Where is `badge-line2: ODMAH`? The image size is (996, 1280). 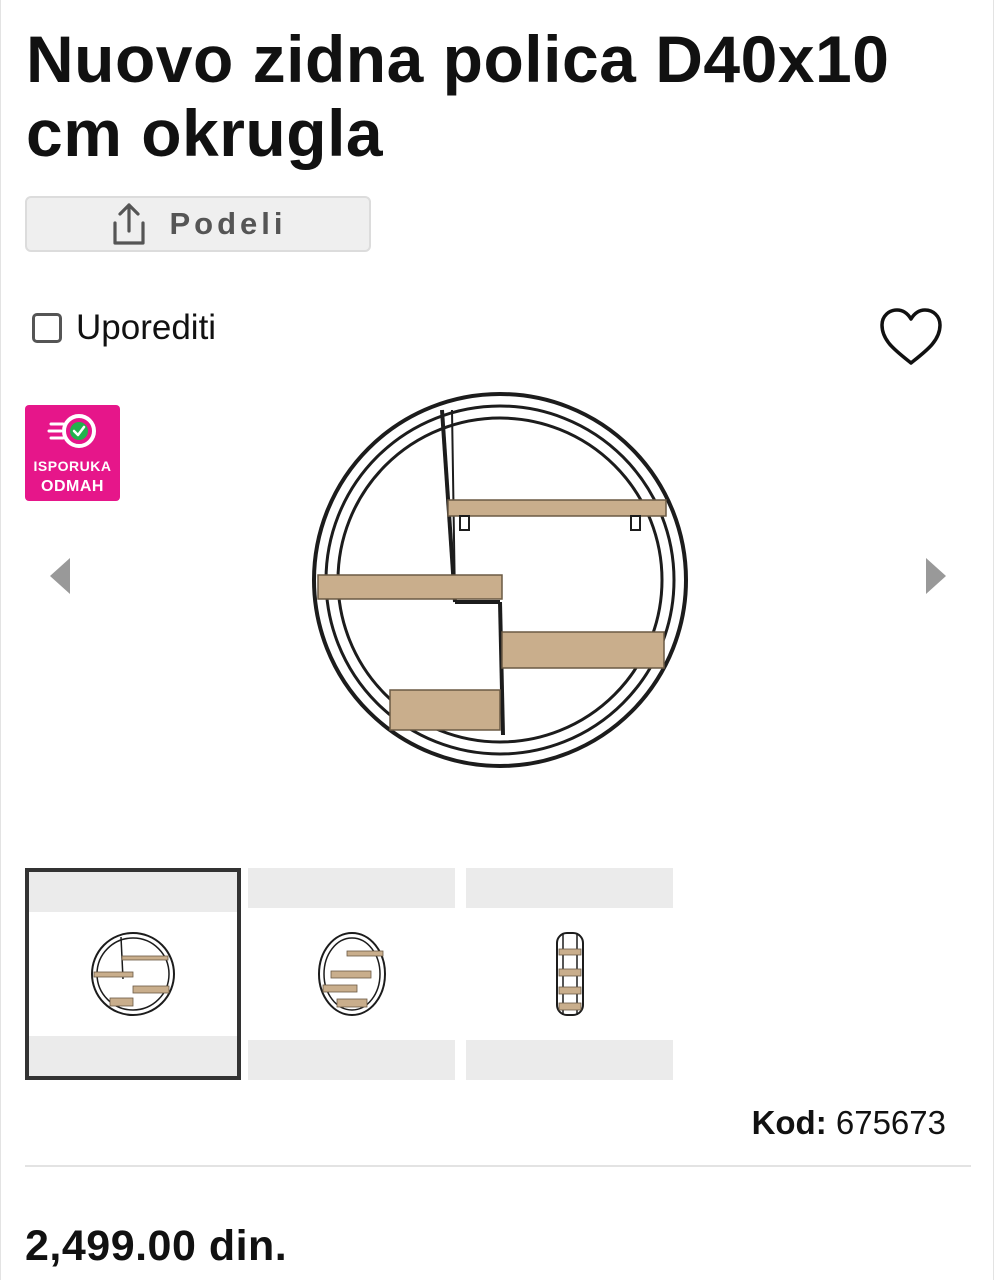
badge-line2: ODMAH is located at coordinates (72, 486).